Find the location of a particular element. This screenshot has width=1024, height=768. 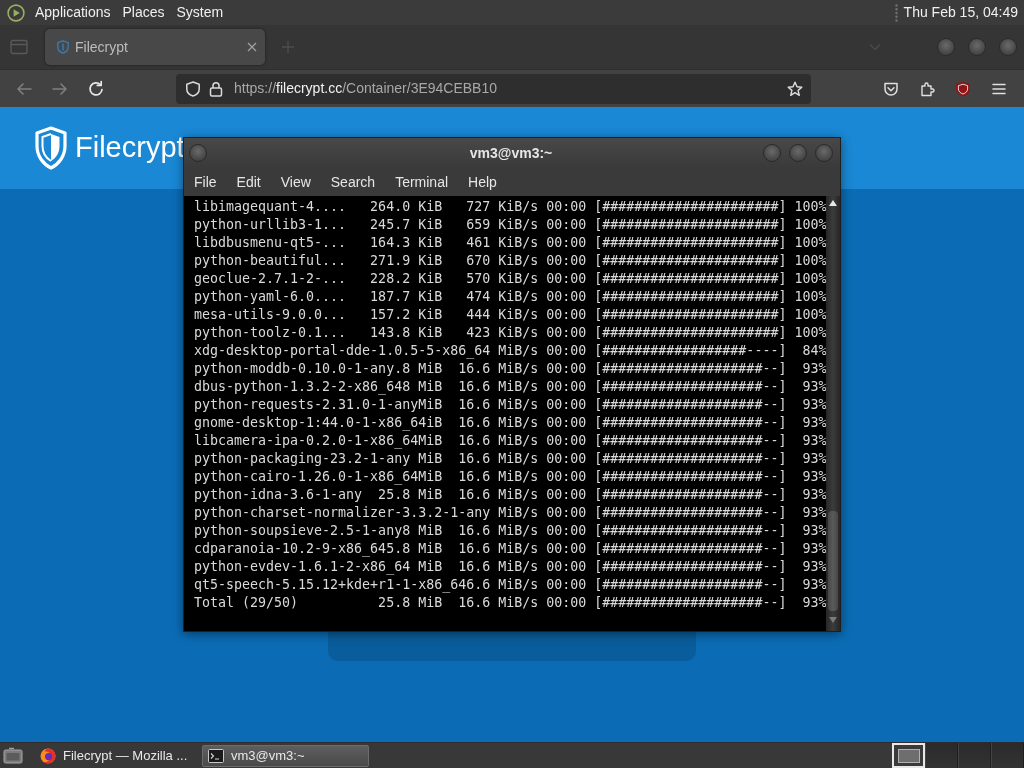

menu-item: Edit is located at coordinates (248, 182).